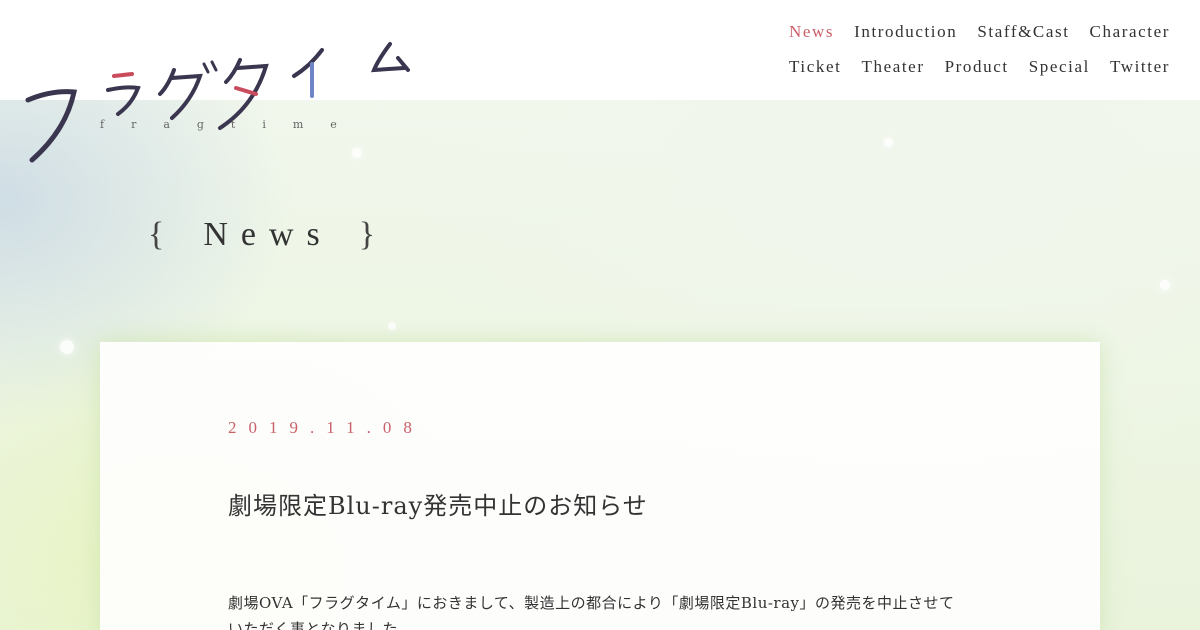  Describe the element at coordinates (163, 234) in the screenshot. I see `brace-open: {` at that location.